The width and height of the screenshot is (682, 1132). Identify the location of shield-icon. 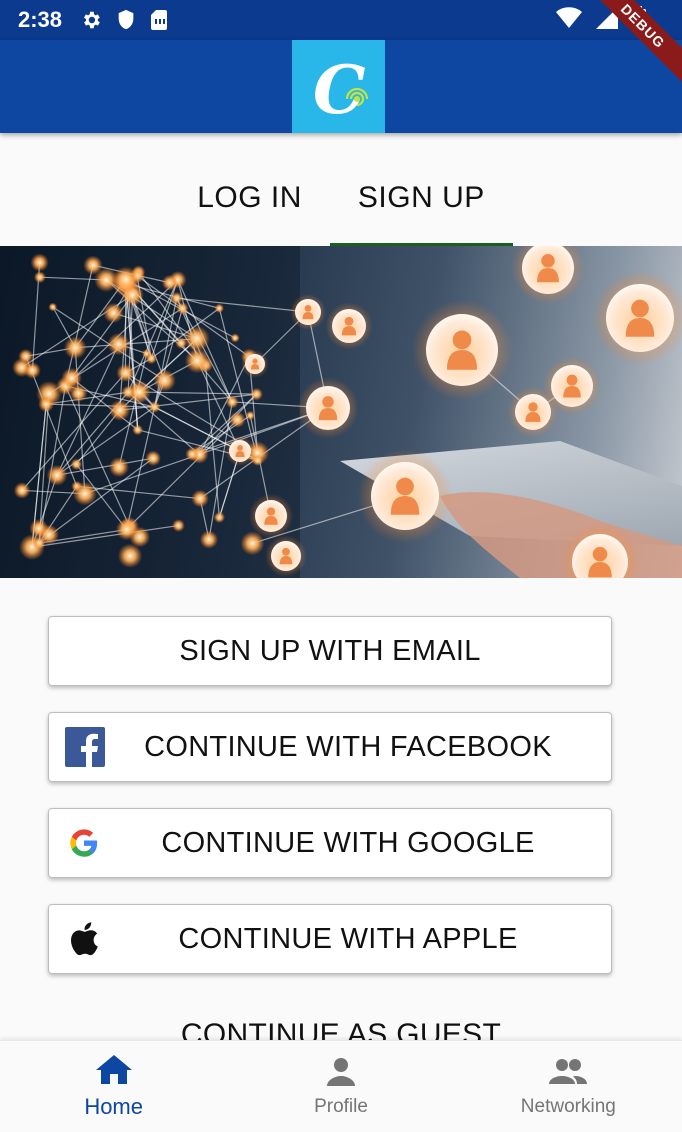
(126, 20).